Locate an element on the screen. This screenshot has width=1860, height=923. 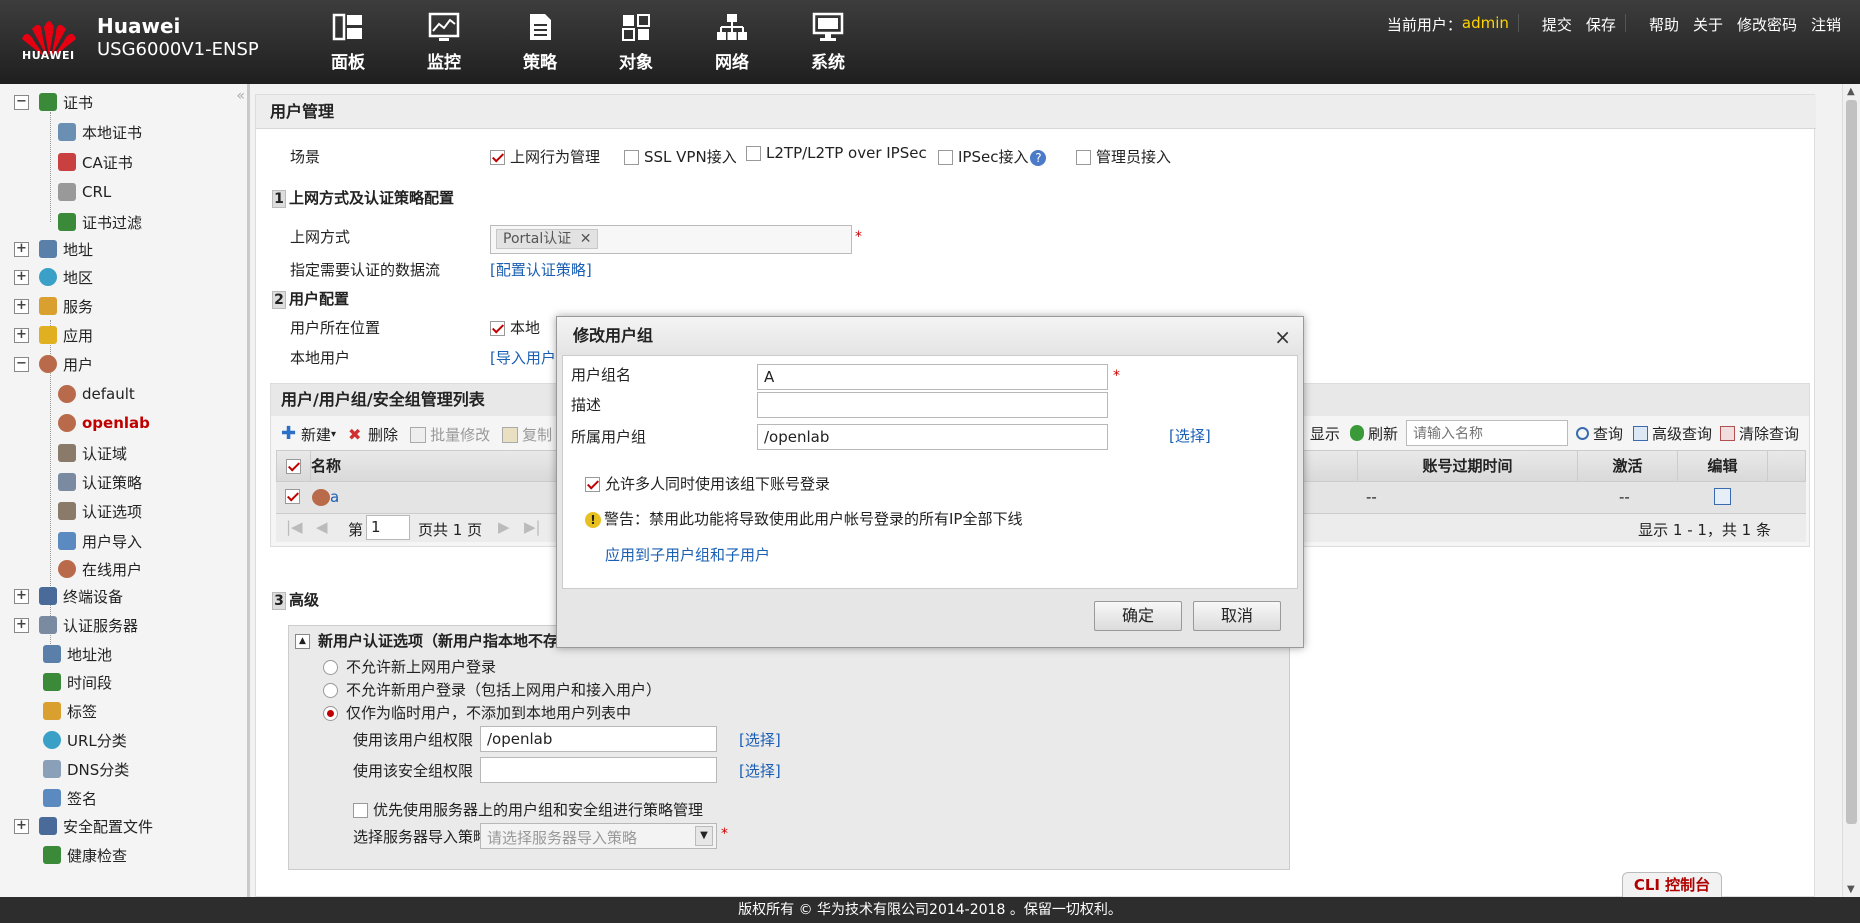
refresh-button: 刷新 is located at coordinates (1383, 433).